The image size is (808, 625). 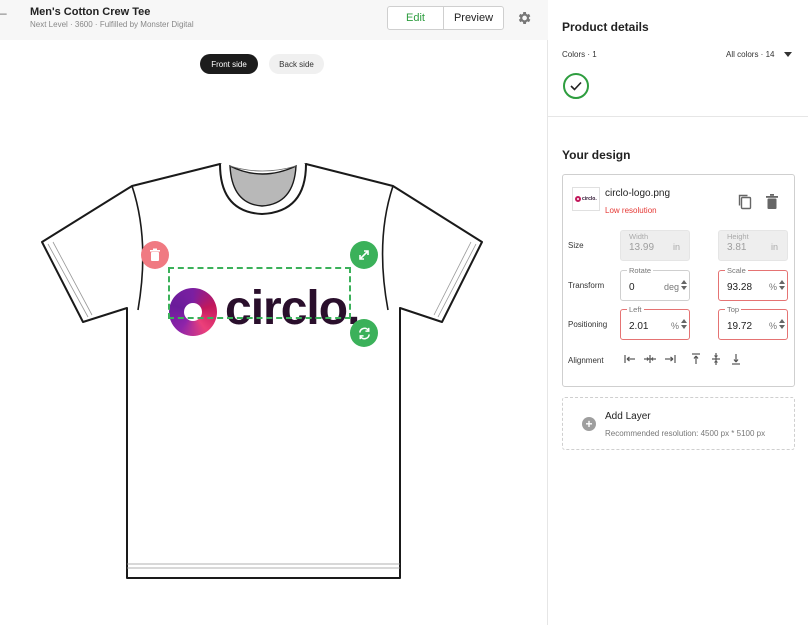 I want to click on top-value: 19.72, so click(x=739, y=326).